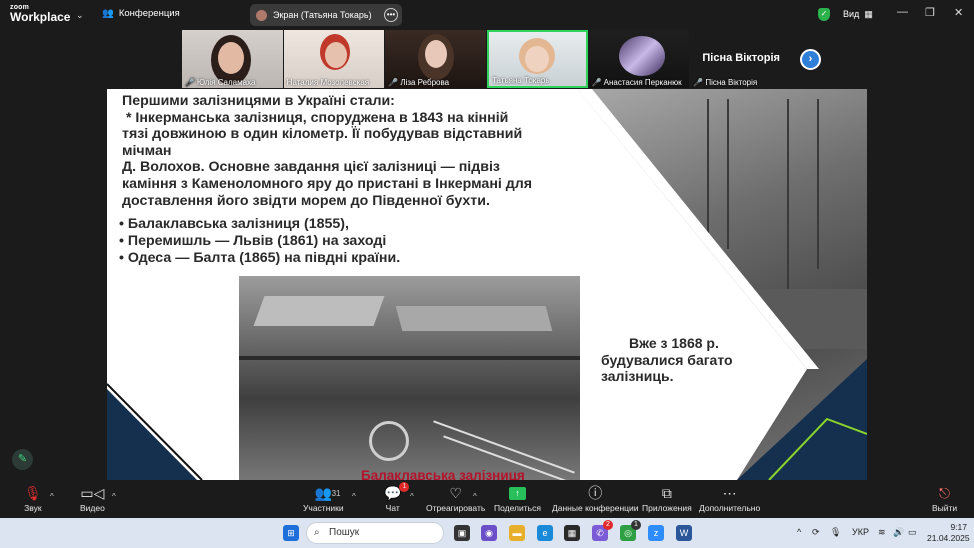  I want to click on taskbar-clock: 9:17 21.04.2025, so click(948, 533).